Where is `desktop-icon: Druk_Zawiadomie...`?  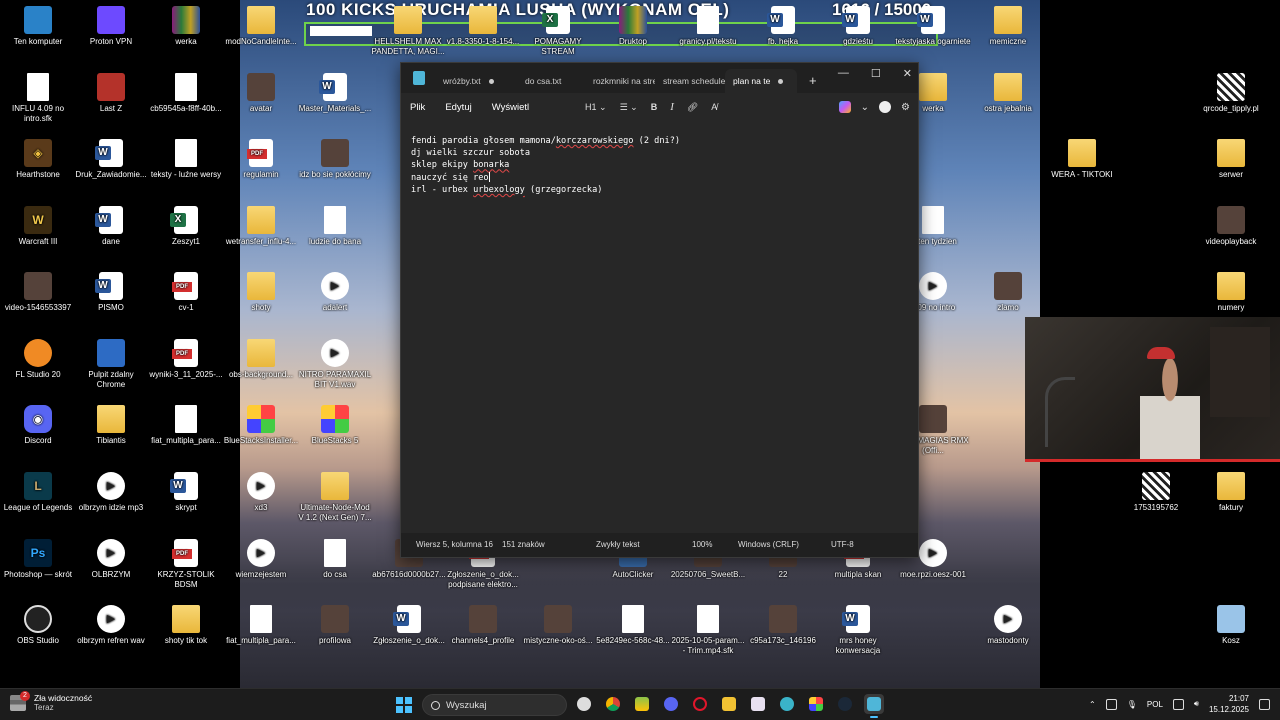 desktop-icon: Druk_Zawiadomie... is located at coordinates (111, 159).